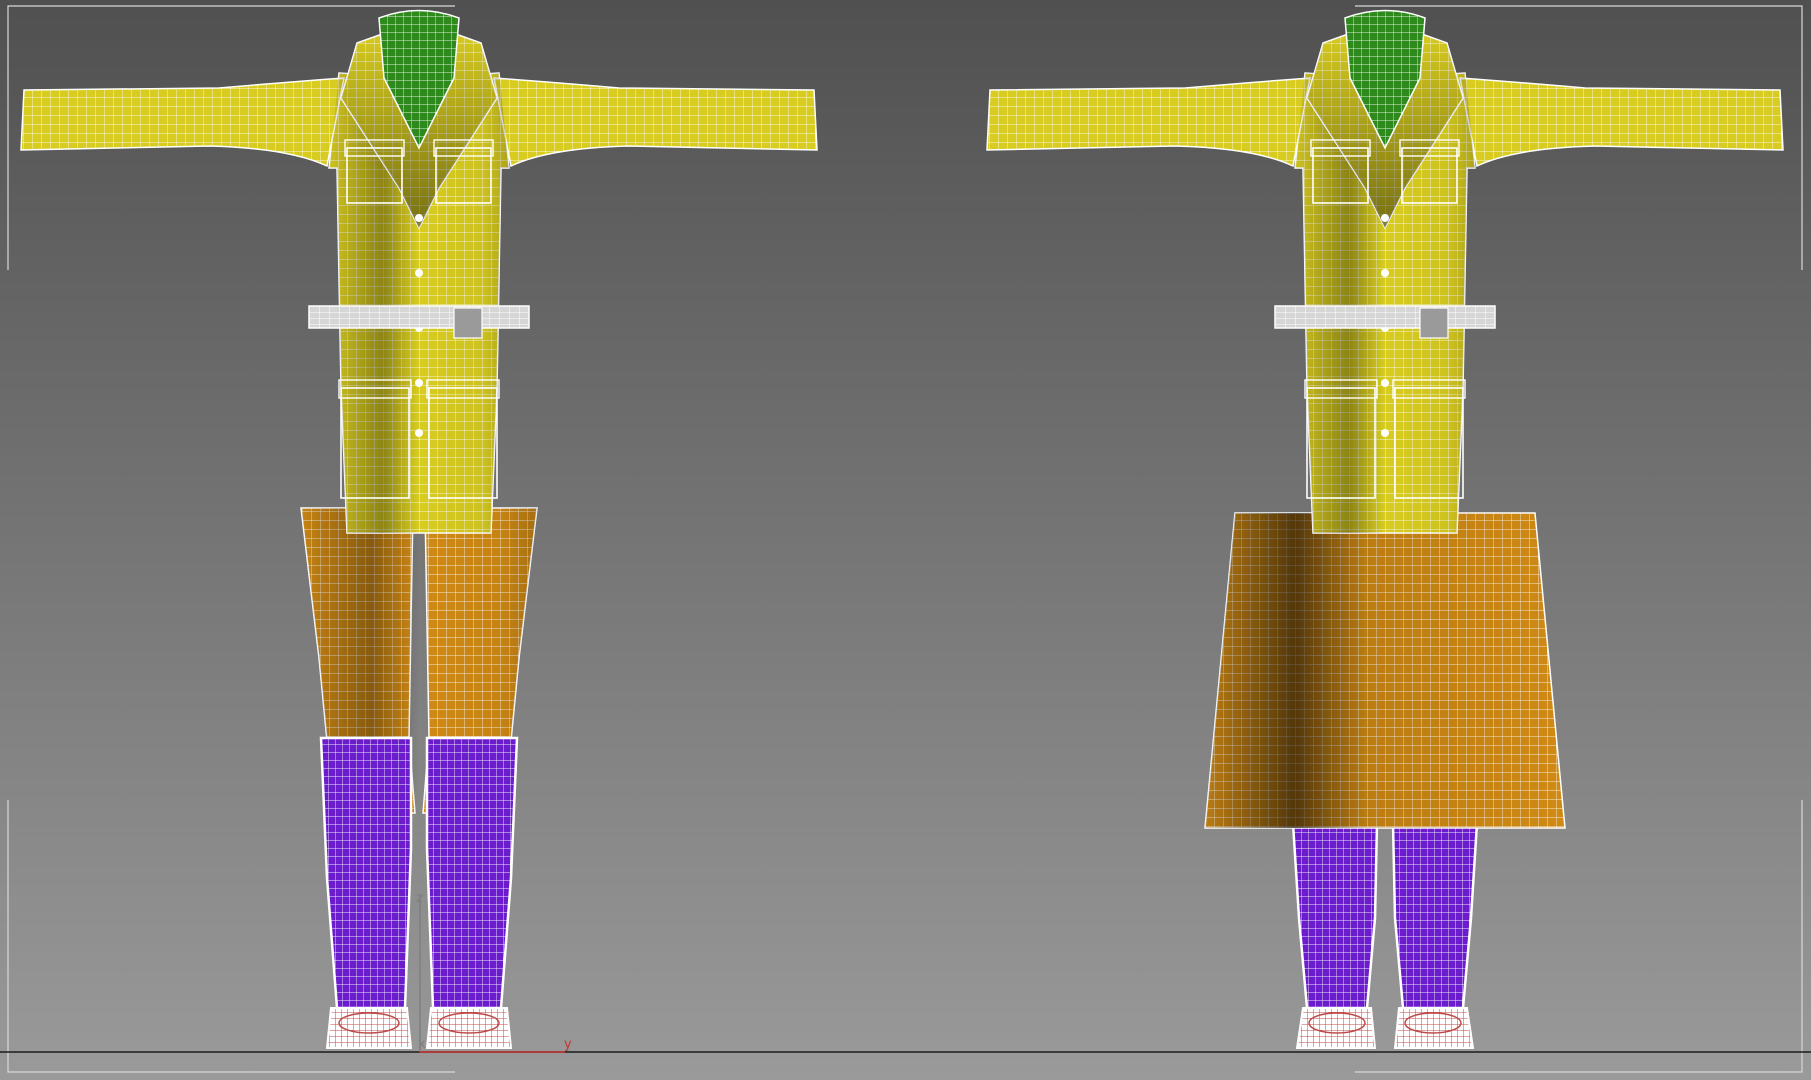 This screenshot has width=1811, height=1080. I want to click on axis-label-z: z, so click(419, 898).